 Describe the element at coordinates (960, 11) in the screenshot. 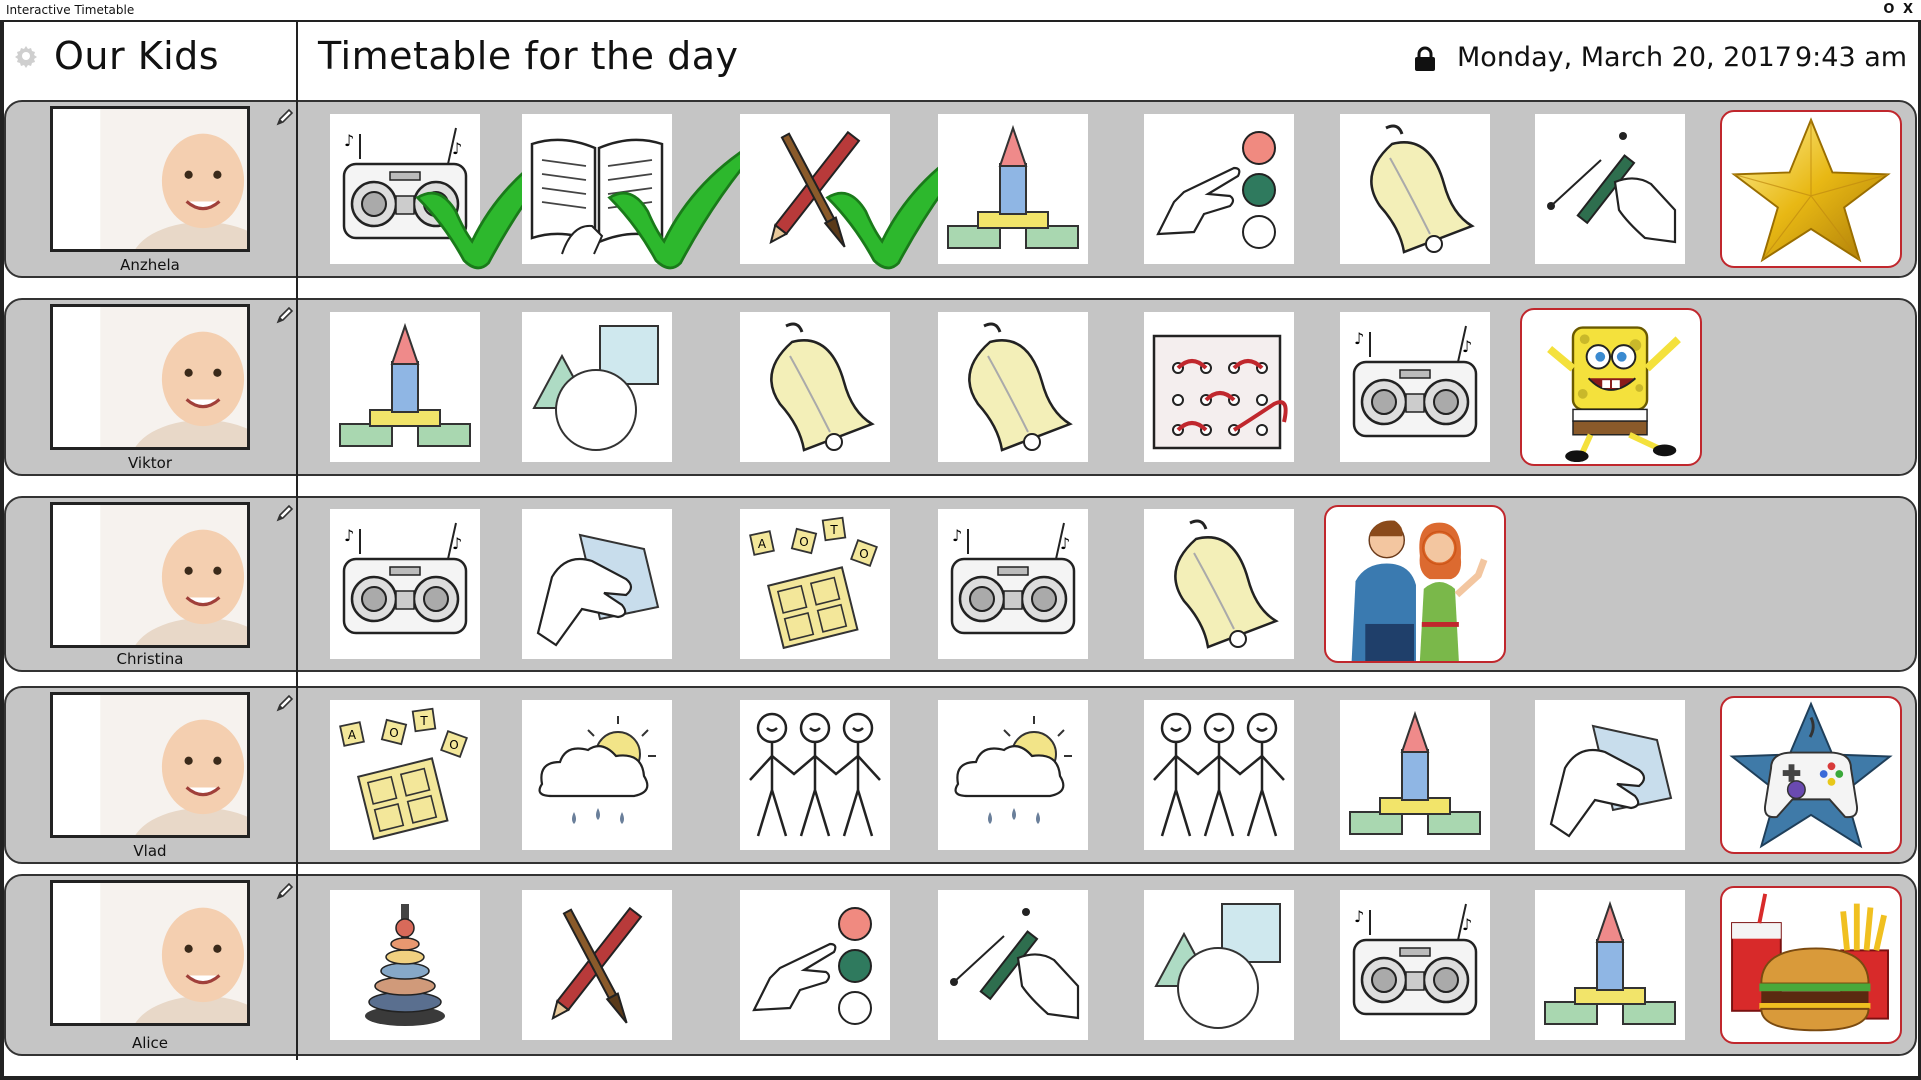

I see `window-titlebar: Interactive Timetable O X` at that location.